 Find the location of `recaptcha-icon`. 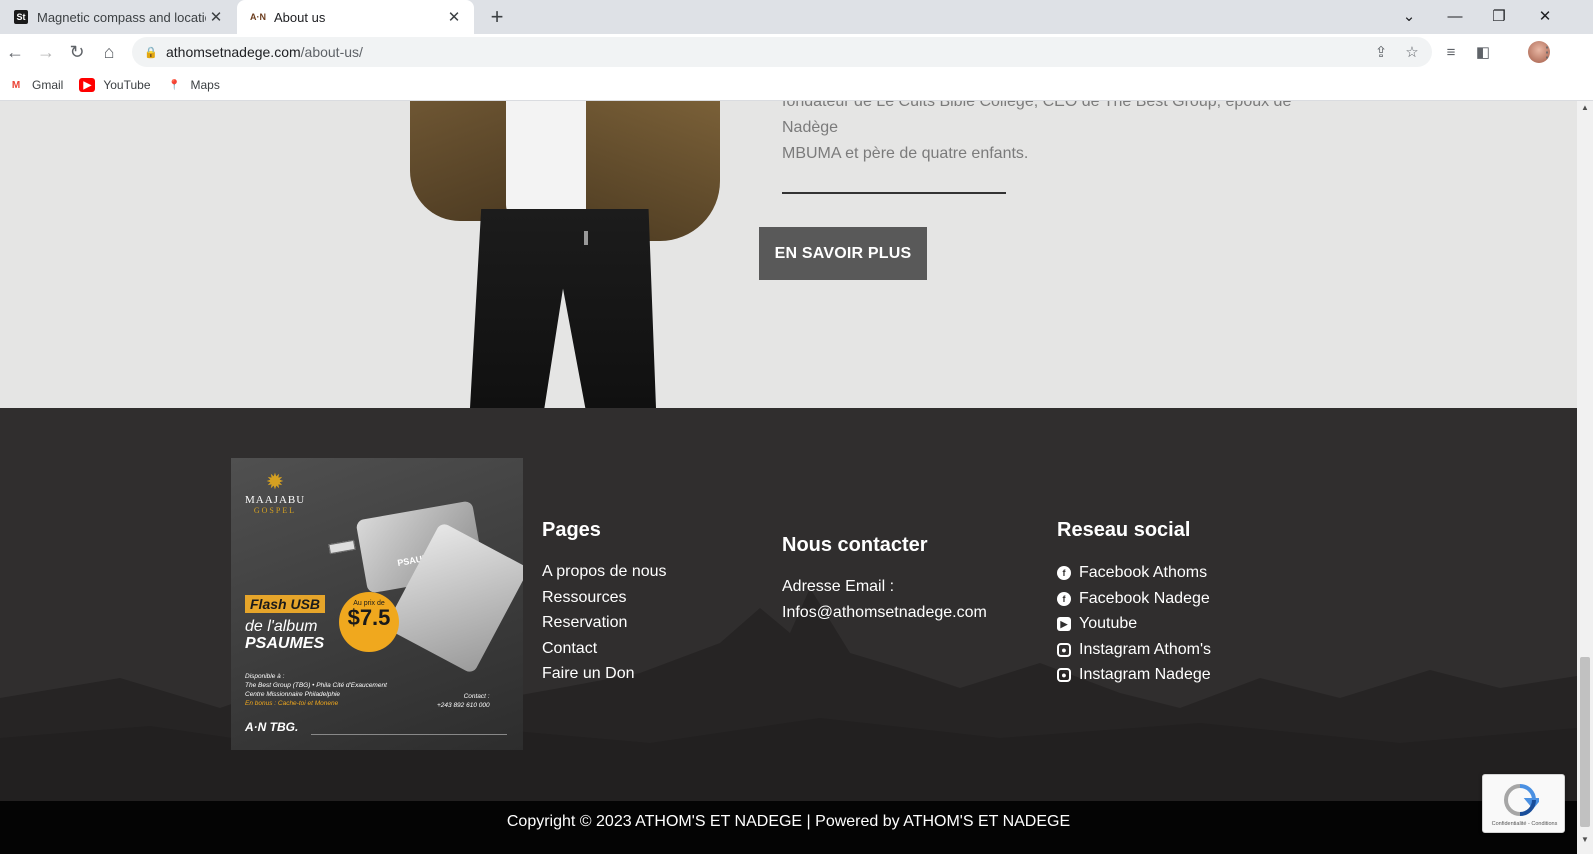

recaptcha-icon is located at coordinates (1521, 800).